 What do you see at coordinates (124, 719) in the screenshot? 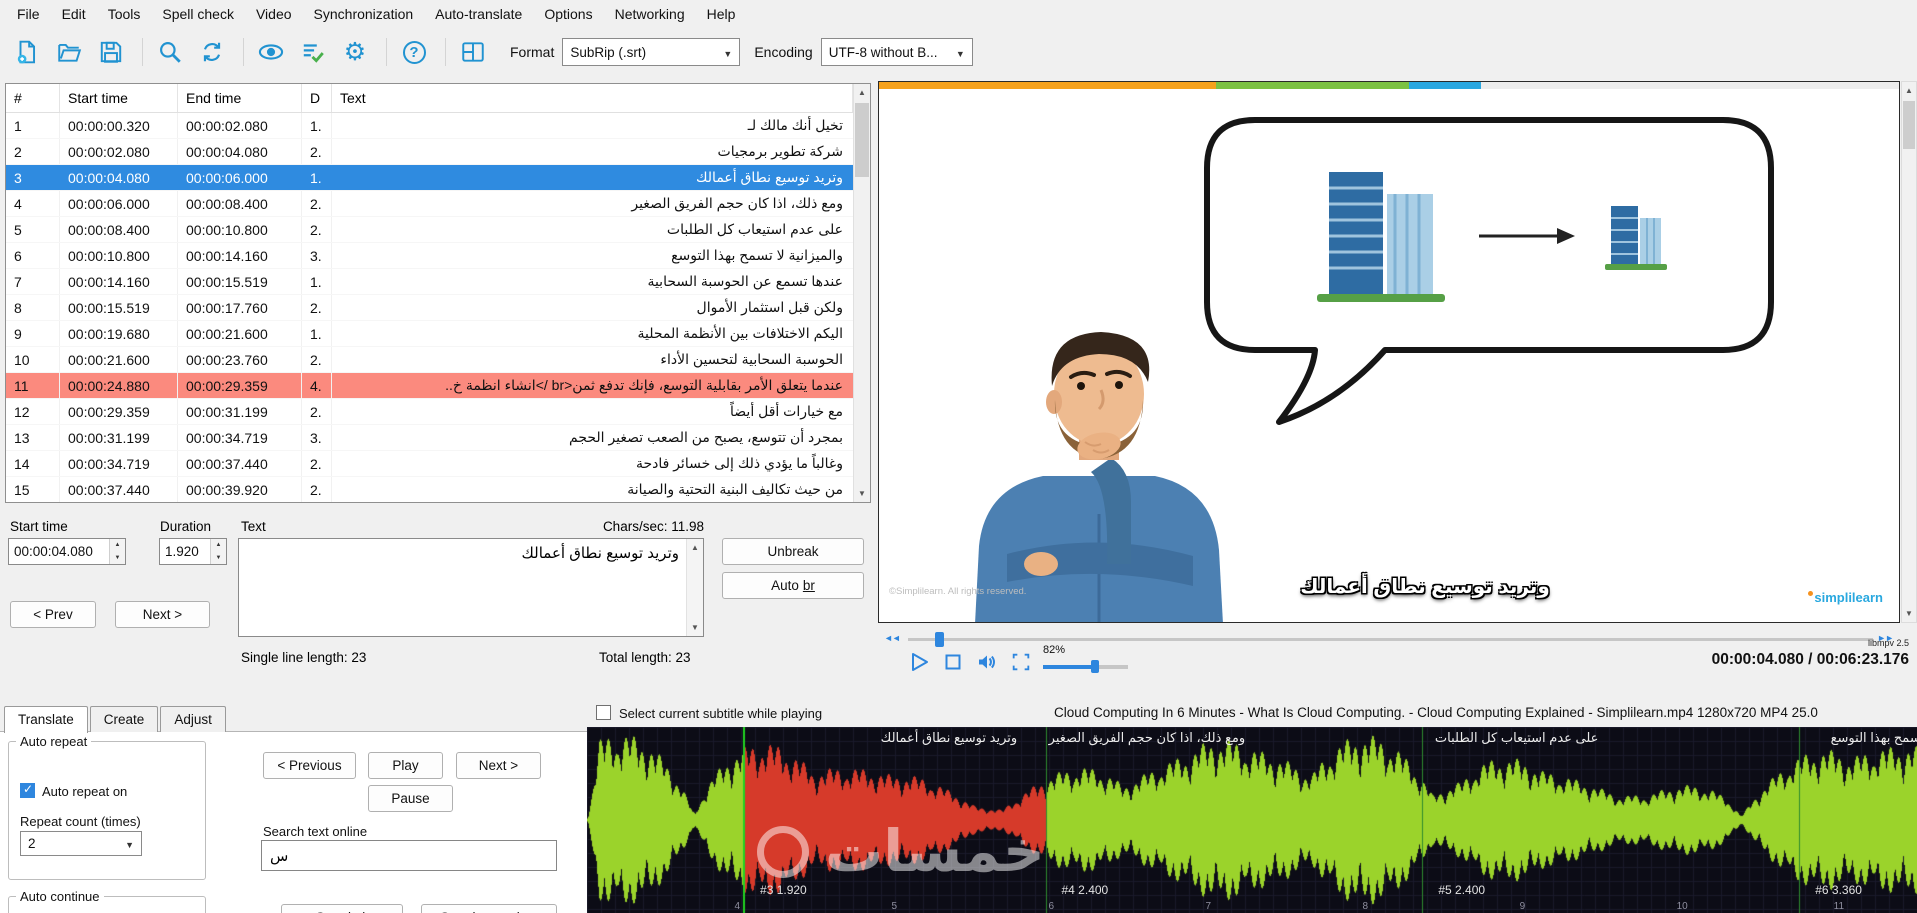
I see `tab-create: Create` at bounding box center [124, 719].